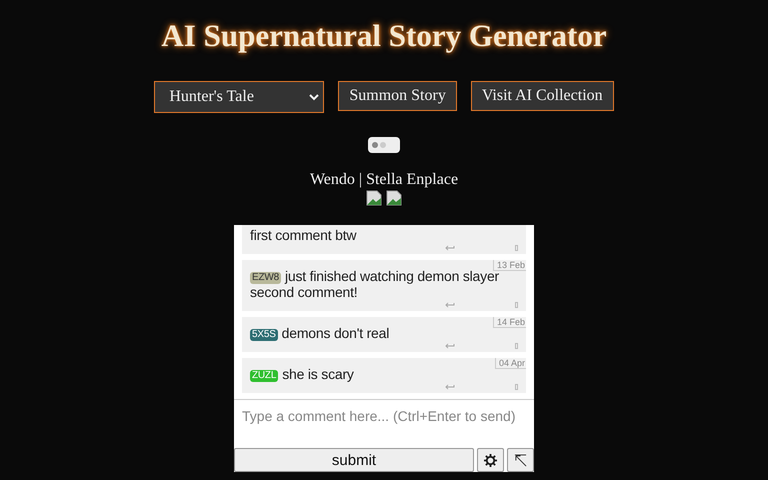 The height and width of the screenshot is (480, 768). I want to click on story-select: Hunter's Tale, so click(239, 97).